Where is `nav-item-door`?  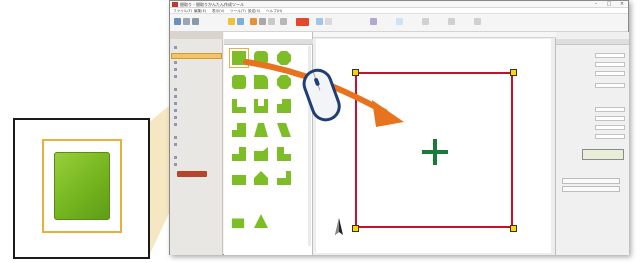 nav-item-door is located at coordinates (176, 62).